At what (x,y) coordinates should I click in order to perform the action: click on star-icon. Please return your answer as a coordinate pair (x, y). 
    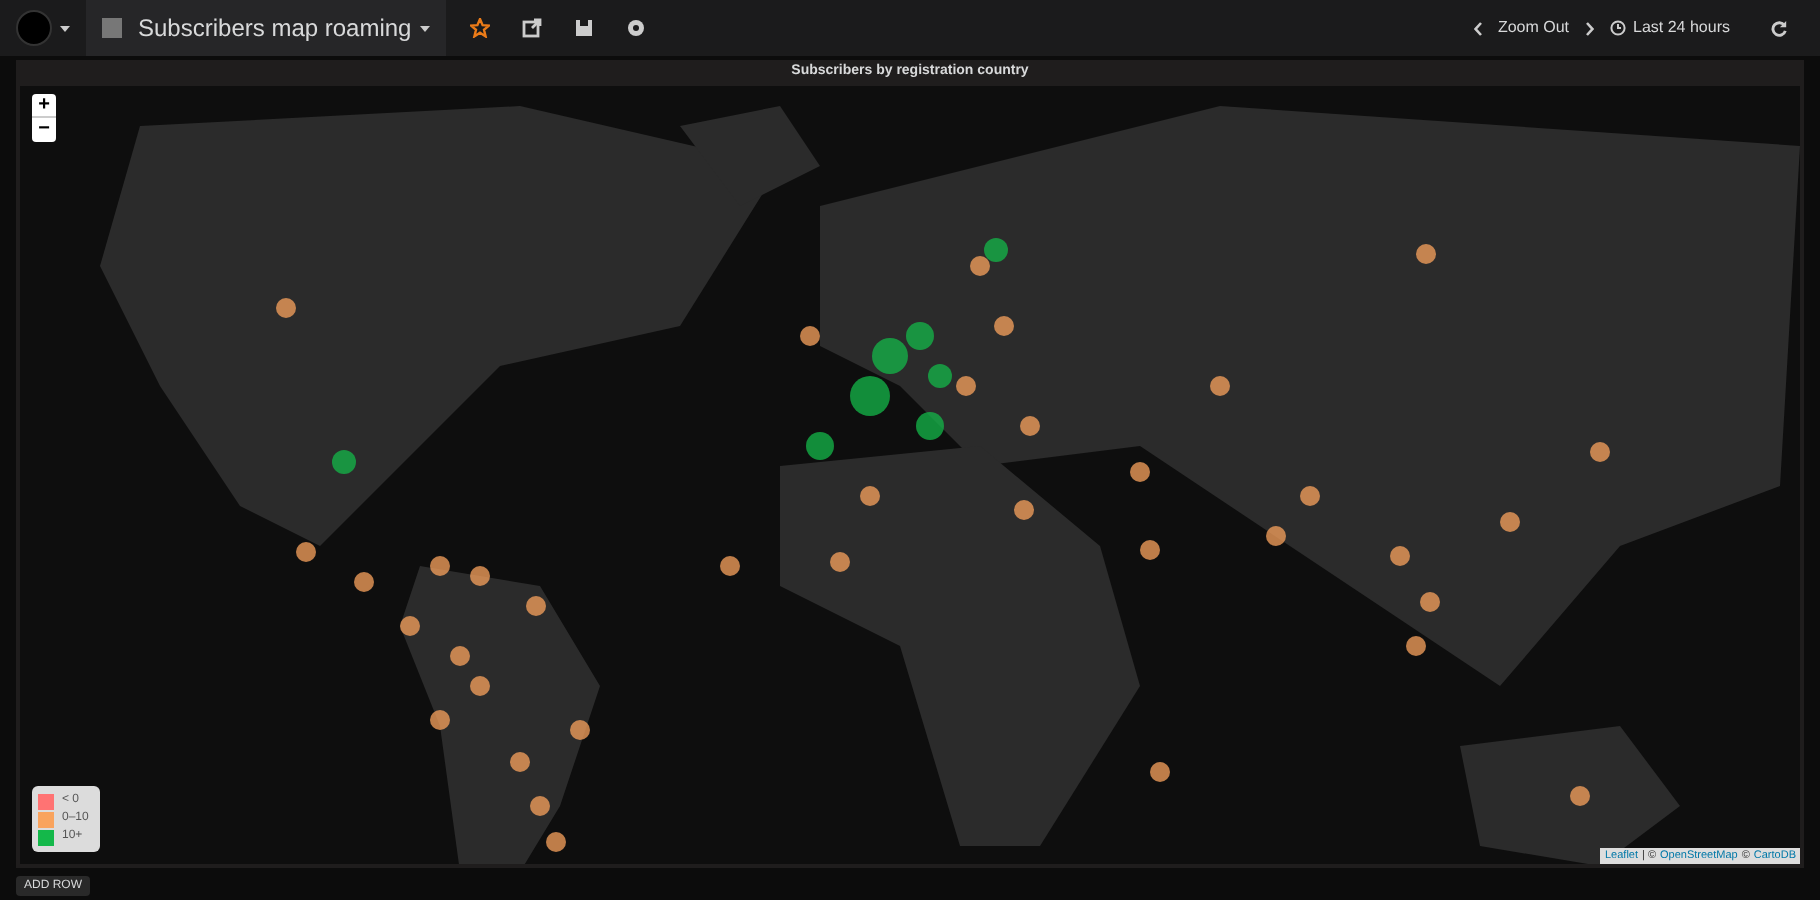
    Looking at the image, I should click on (479, 28).